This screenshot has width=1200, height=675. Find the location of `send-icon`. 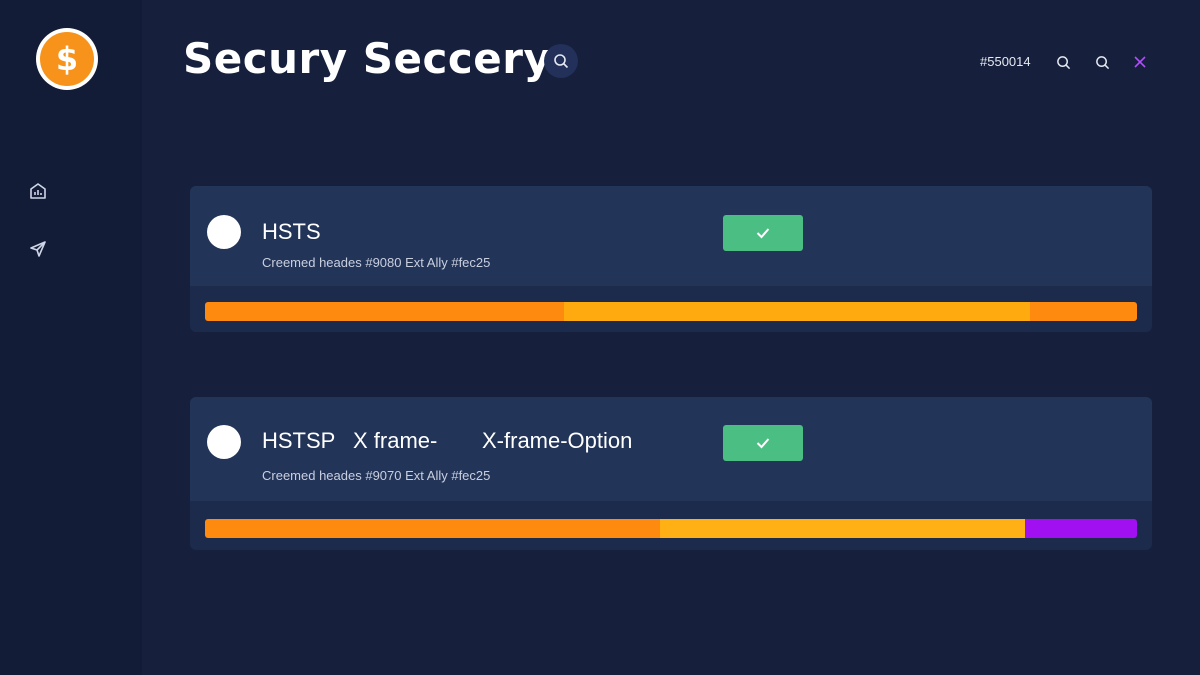

send-icon is located at coordinates (38, 249).